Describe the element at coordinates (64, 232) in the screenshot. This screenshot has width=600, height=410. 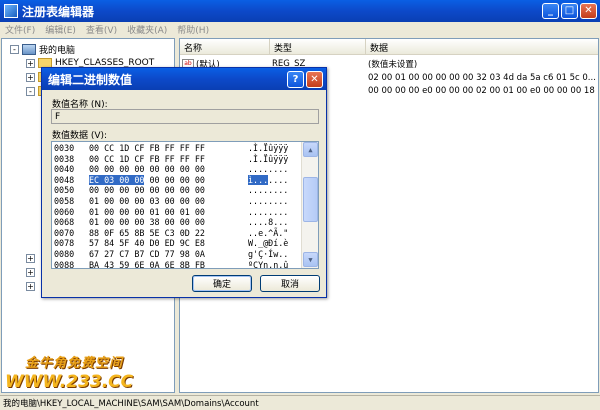
I see `hex-offset: 0070` at that location.